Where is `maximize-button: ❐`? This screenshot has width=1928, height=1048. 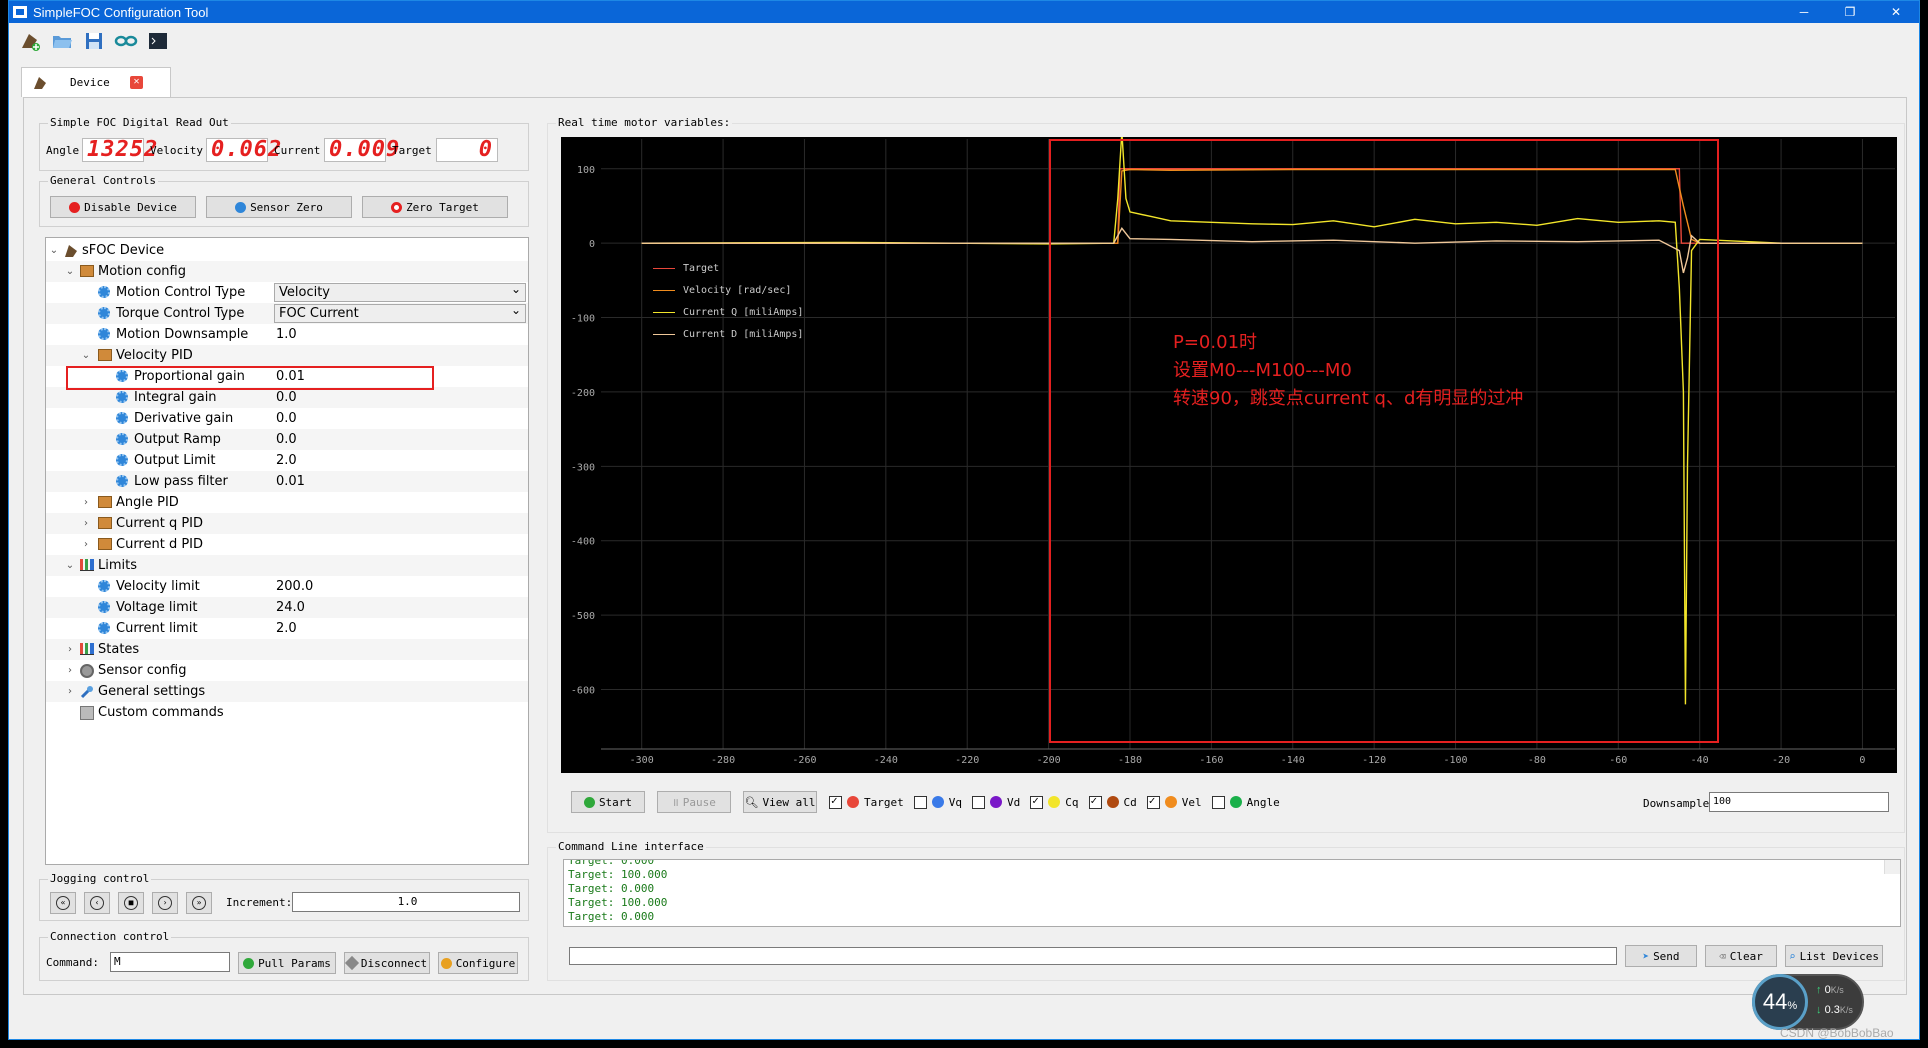
maximize-button: ❐ is located at coordinates (1850, 12).